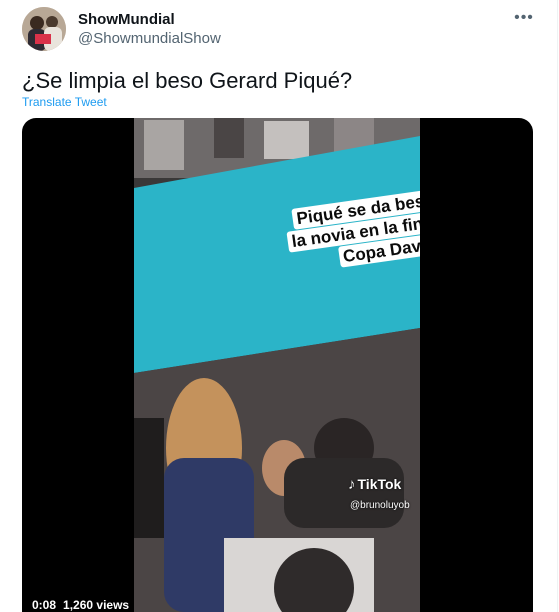  I want to click on tiktok-label: TikTok, so click(379, 484).